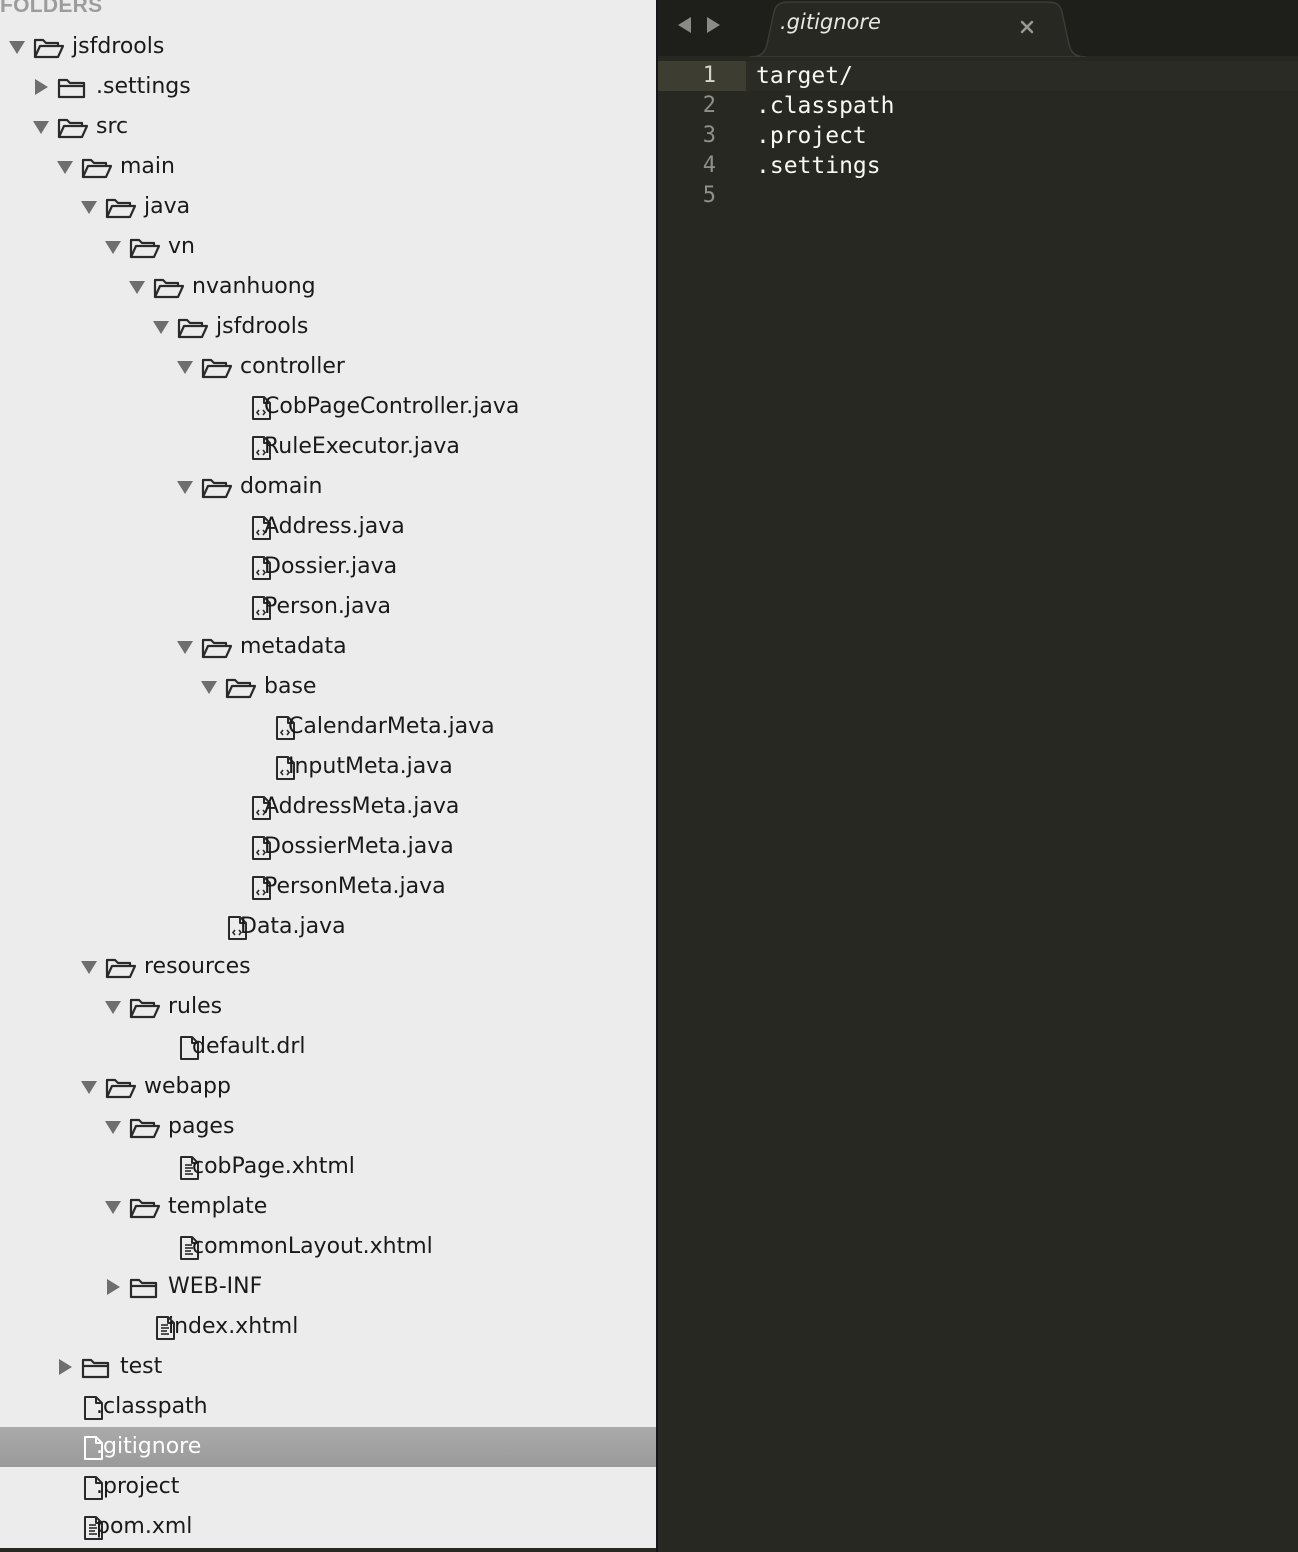 This screenshot has height=1552, width=1298. Describe the element at coordinates (825, 106) in the screenshot. I see `code-line: .classpath` at that location.